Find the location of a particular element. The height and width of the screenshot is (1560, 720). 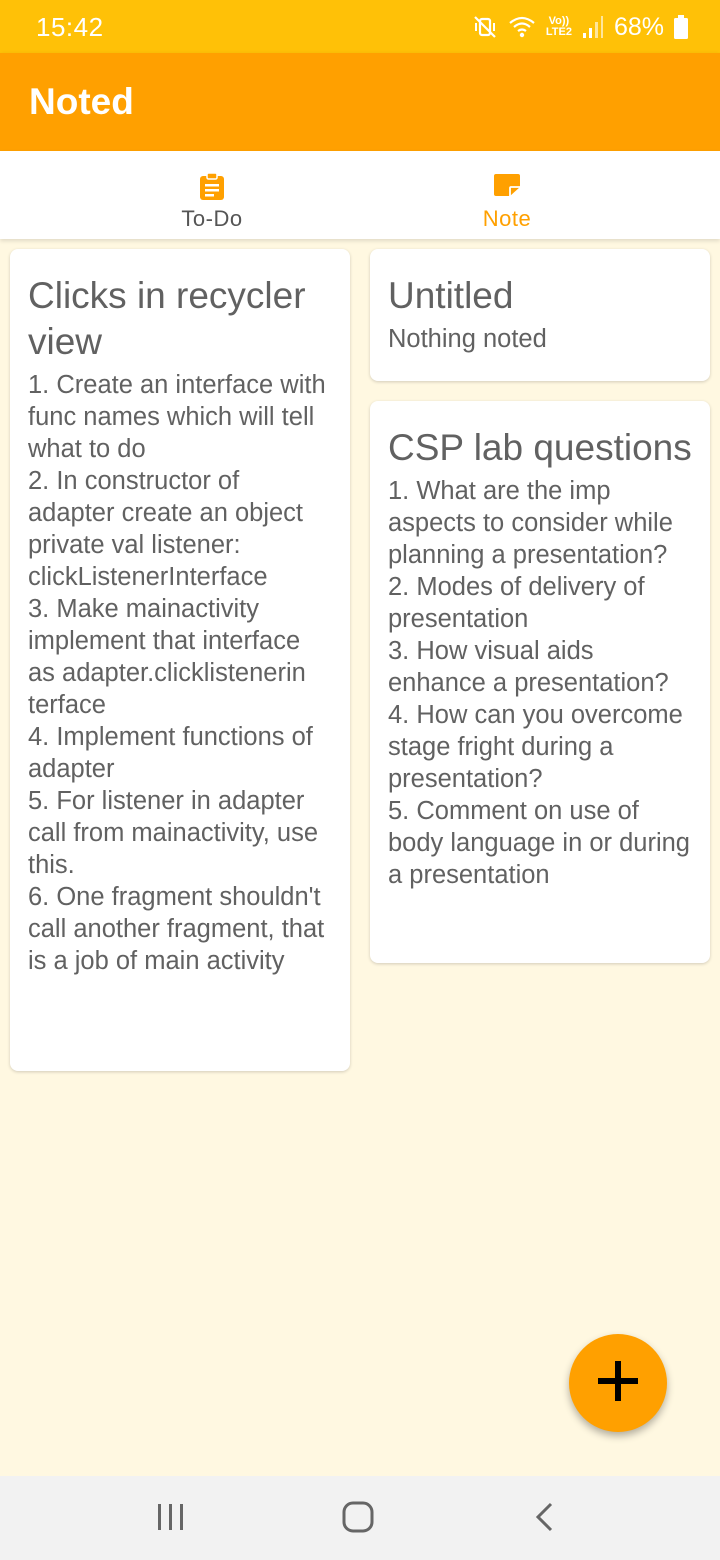

signal-icon is located at coordinates (593, 27).